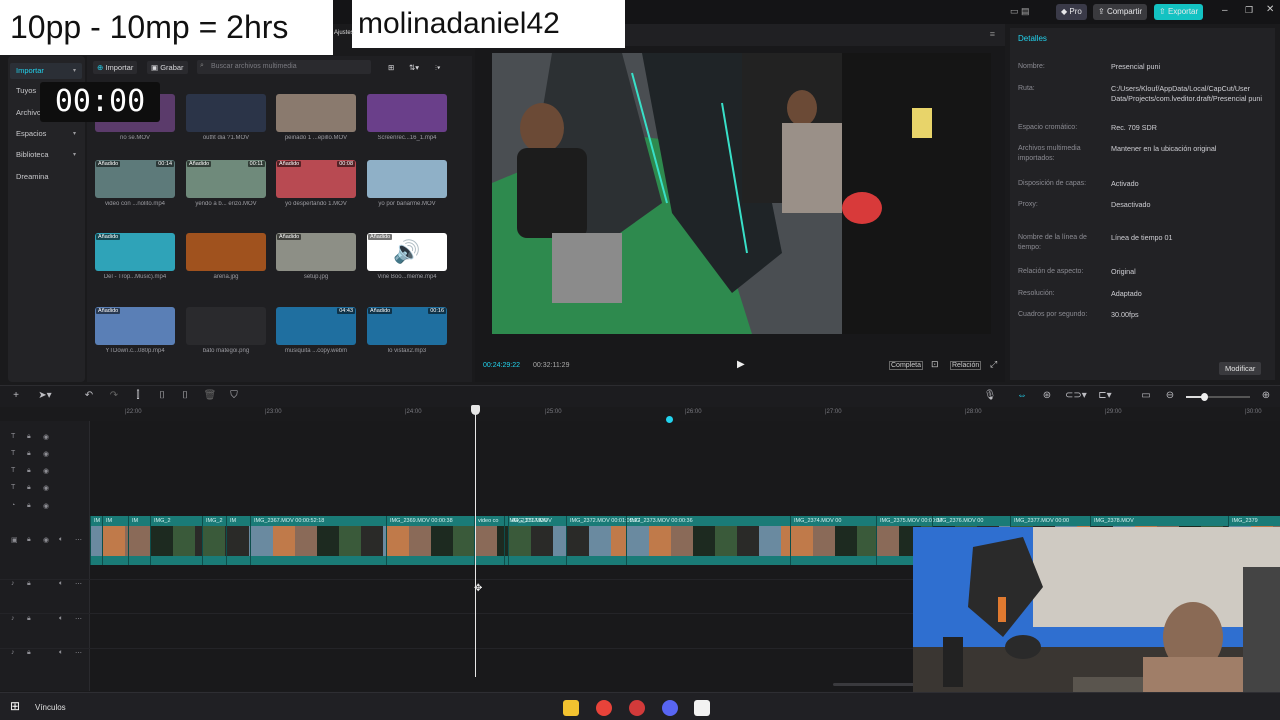  Describe the element at coordinates (138, 395) in the screenshot. I see `split-icon: ⫿` at that location.